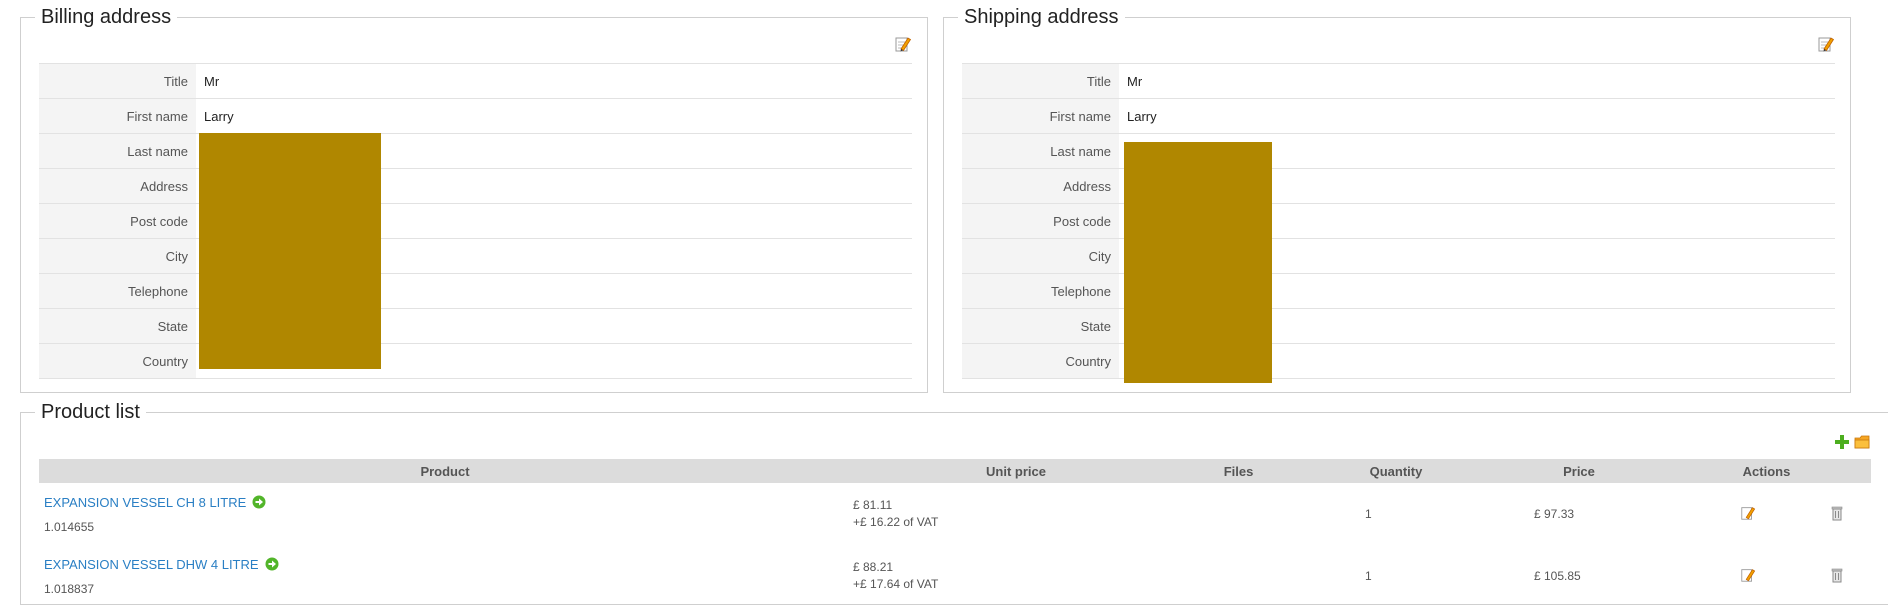 The width and height of the screenshot is (1888, 611). What do you see at coordinates (90, 412) in the screenshot?
I see `product-list-title: Product list` at bounding box center [90, 412].